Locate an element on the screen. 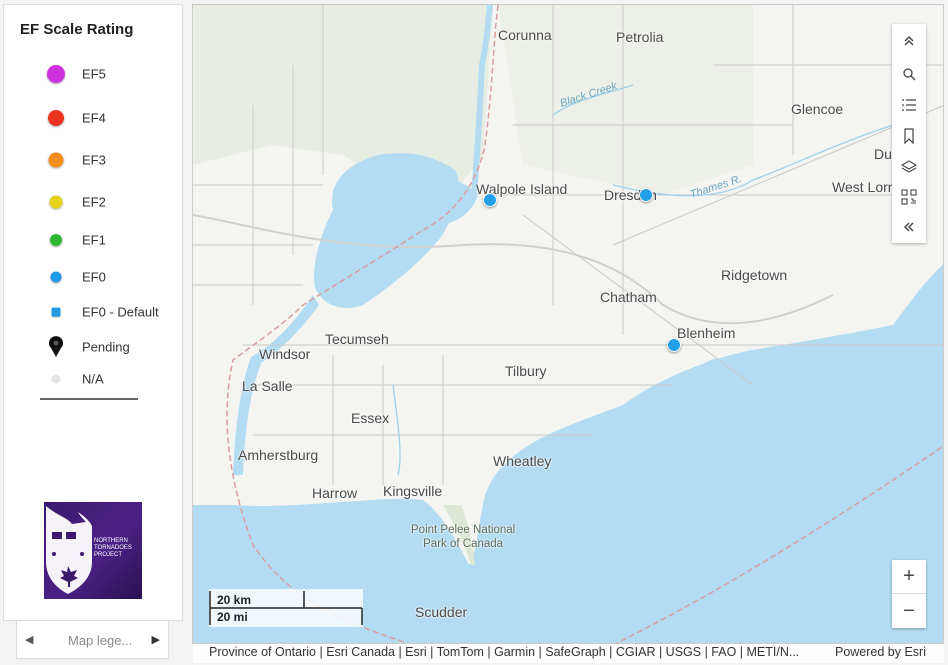 This screenshot has width=948, height=665. zoom-out-button: − is located at coordinates (909, 611).